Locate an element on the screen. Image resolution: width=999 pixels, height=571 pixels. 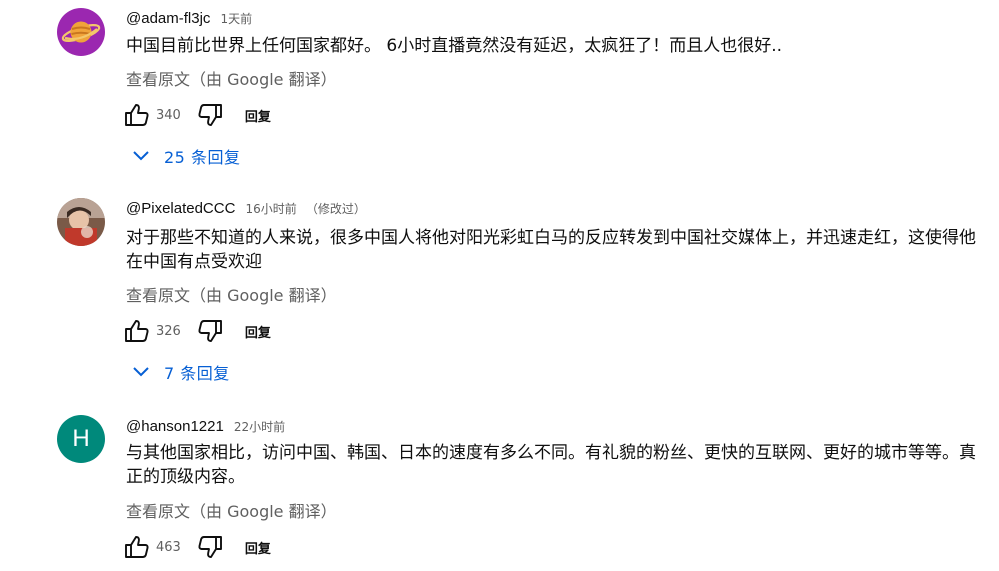
comment-actions: 463 回复 is located at coordinates (197, 547).